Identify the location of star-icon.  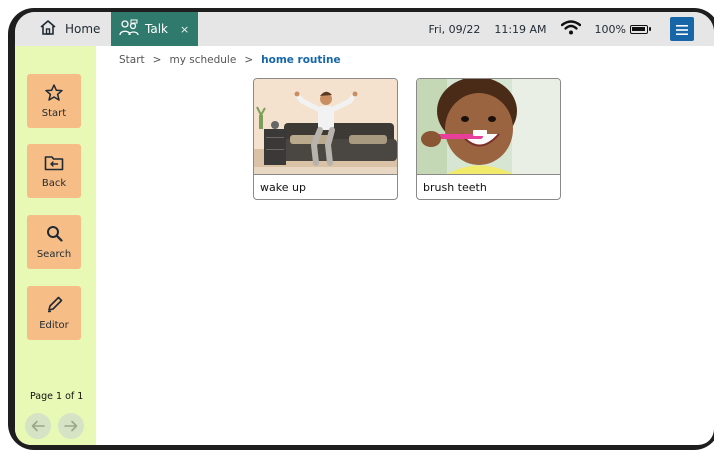
(54, 93).